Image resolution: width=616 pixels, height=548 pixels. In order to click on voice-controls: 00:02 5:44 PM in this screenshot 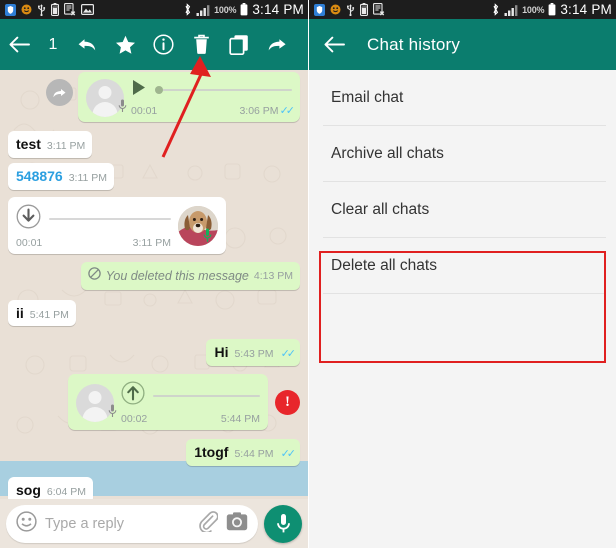, I will do `click(190, 403)`.